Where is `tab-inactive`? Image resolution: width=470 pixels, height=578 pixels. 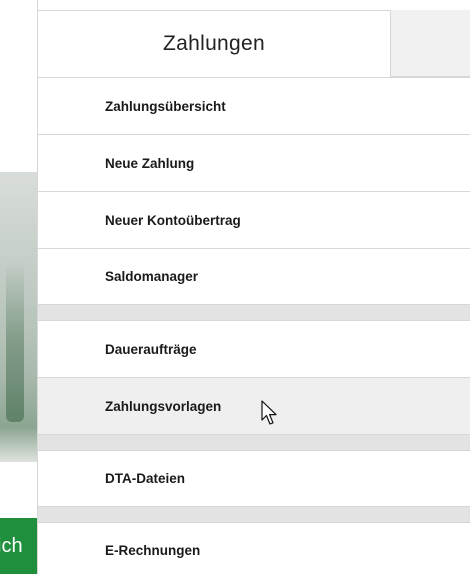 tab-inactive is located at coordinates (430, 43).